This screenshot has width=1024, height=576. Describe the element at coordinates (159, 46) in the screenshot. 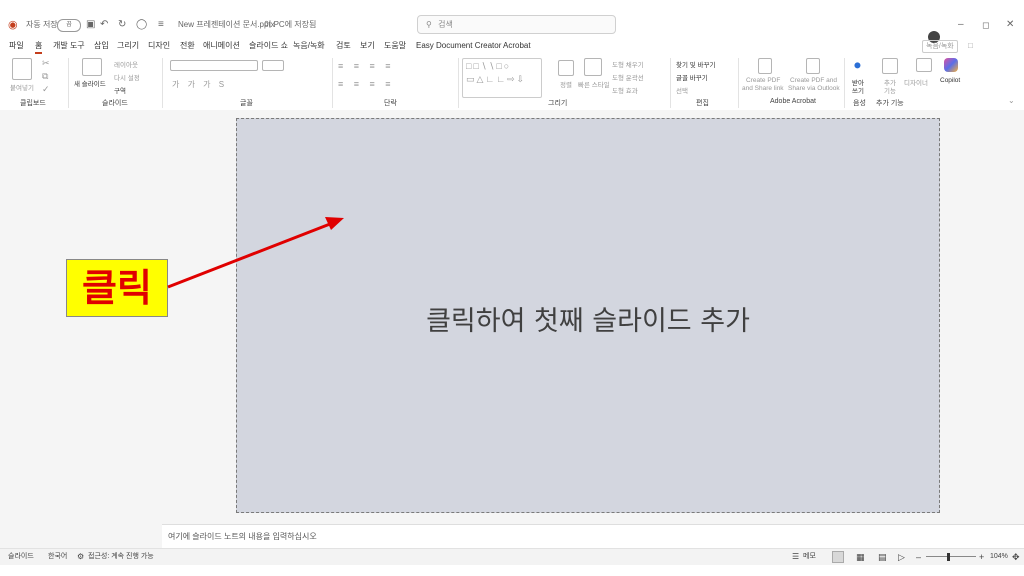

I see `tab-design: 디자인` at that location.